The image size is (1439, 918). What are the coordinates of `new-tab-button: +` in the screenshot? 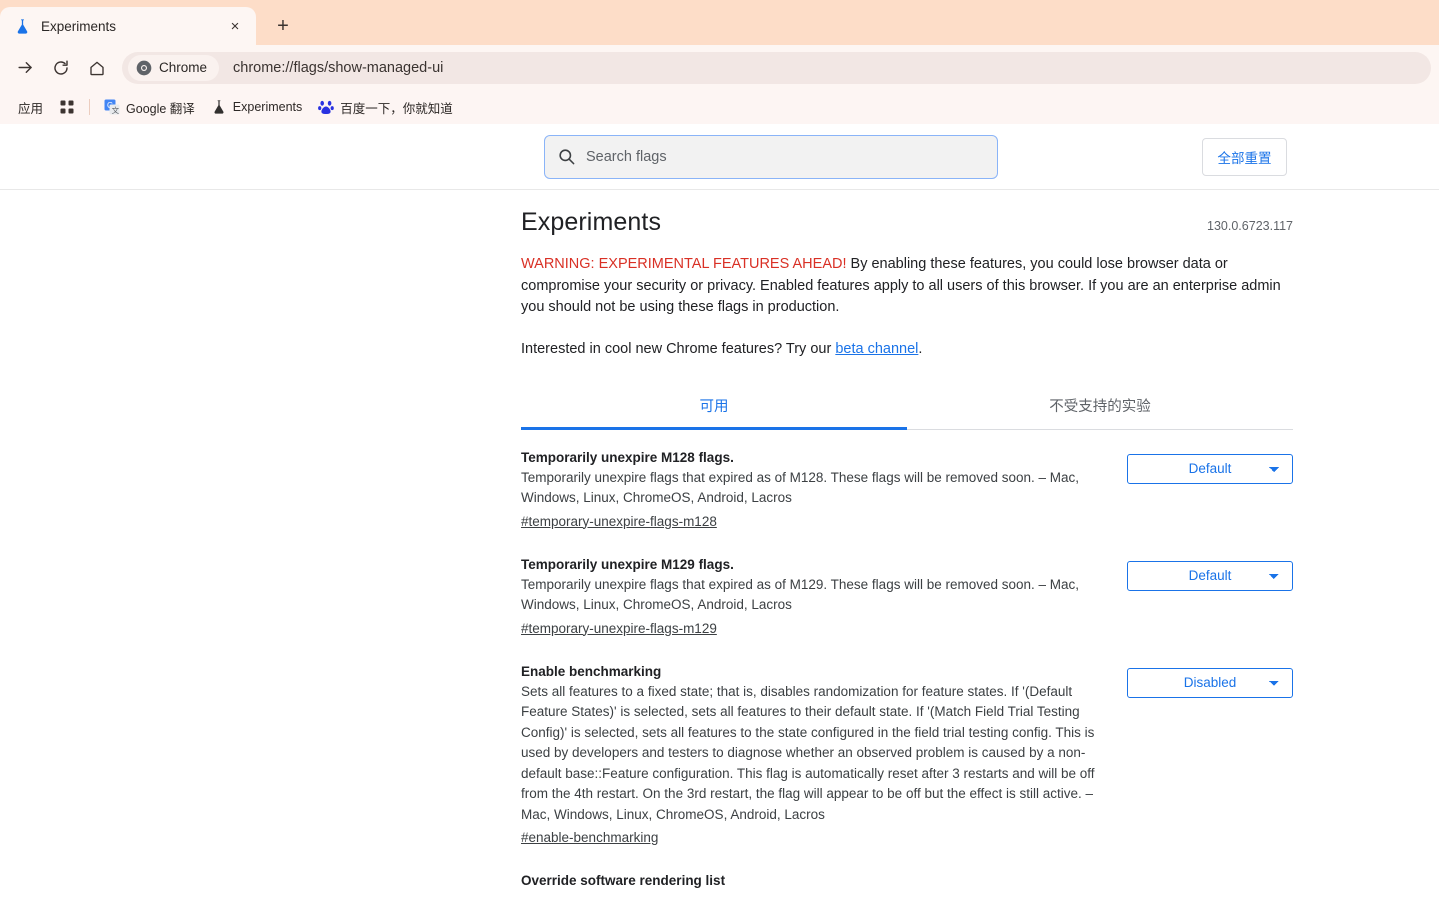 It's located at (283, 26).